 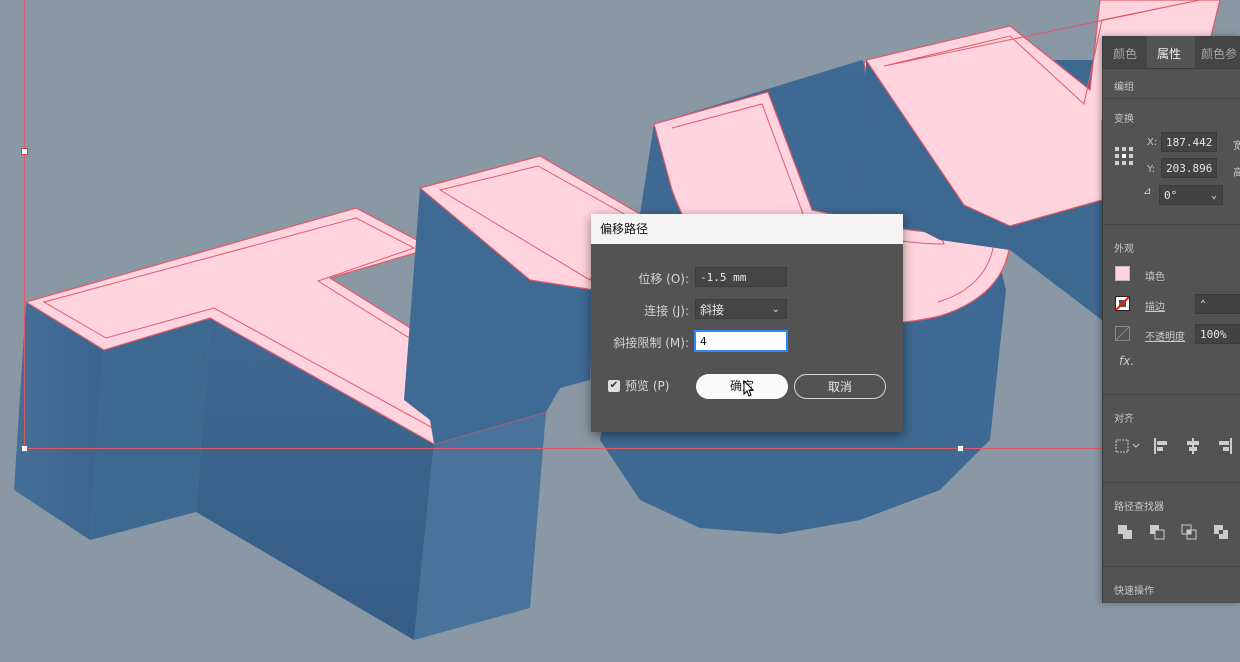 What do you see at coordinates (614, 385) in the screenshot?
I see `checkbox-checked-icon: ✔` at bounding box center [614, 385].